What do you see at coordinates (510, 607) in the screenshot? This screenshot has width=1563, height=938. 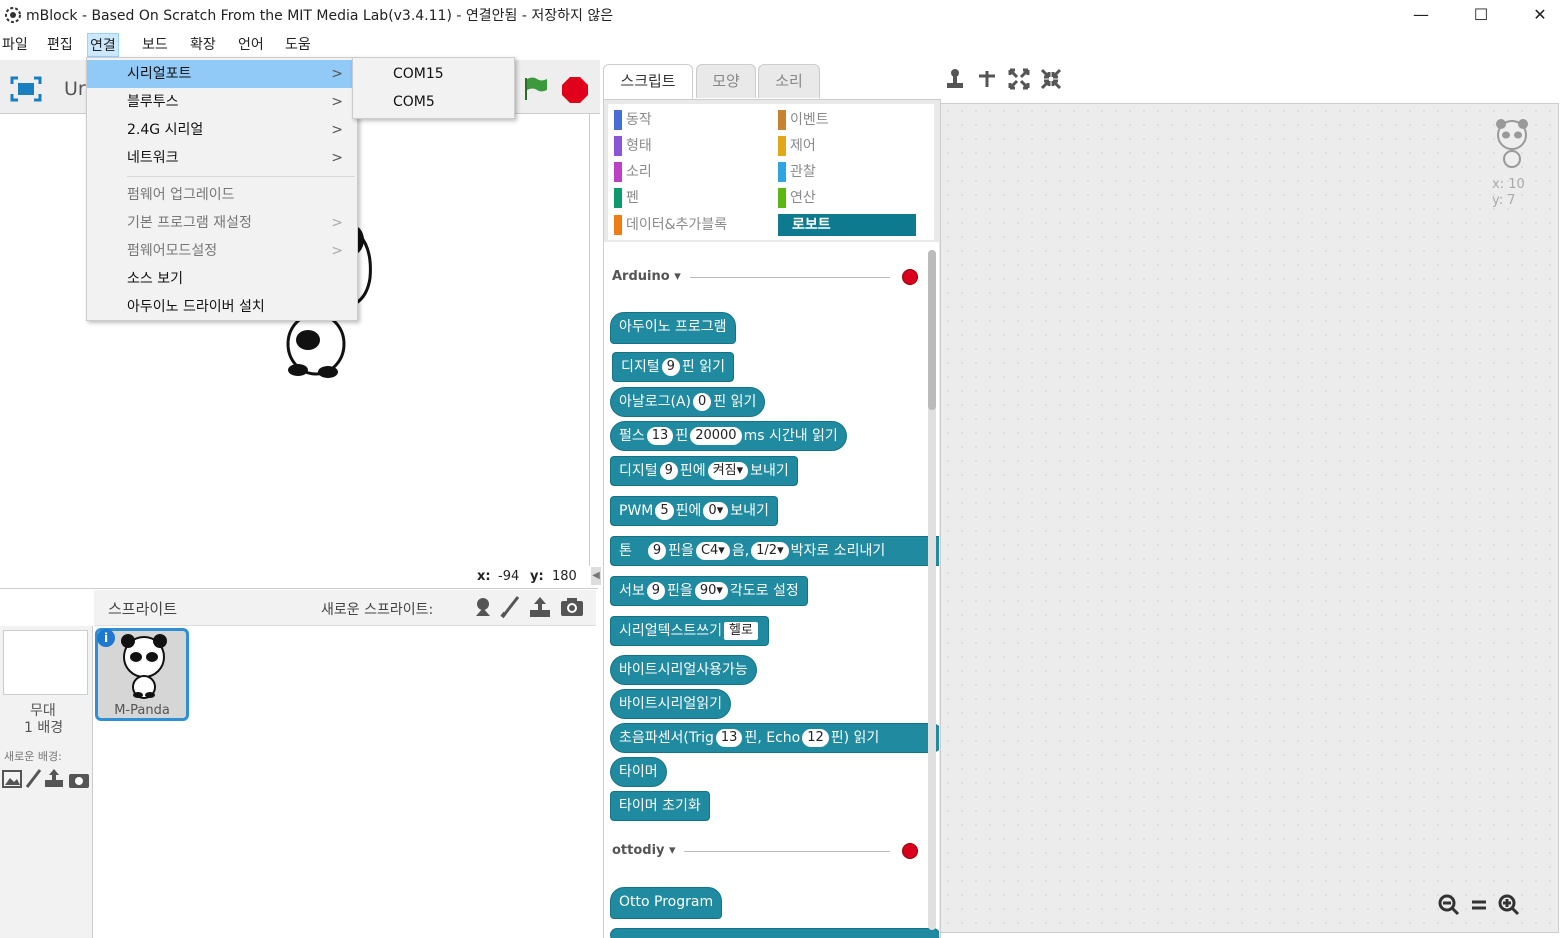 I see `paint-brush-icon` at bounding box center [510, 607].